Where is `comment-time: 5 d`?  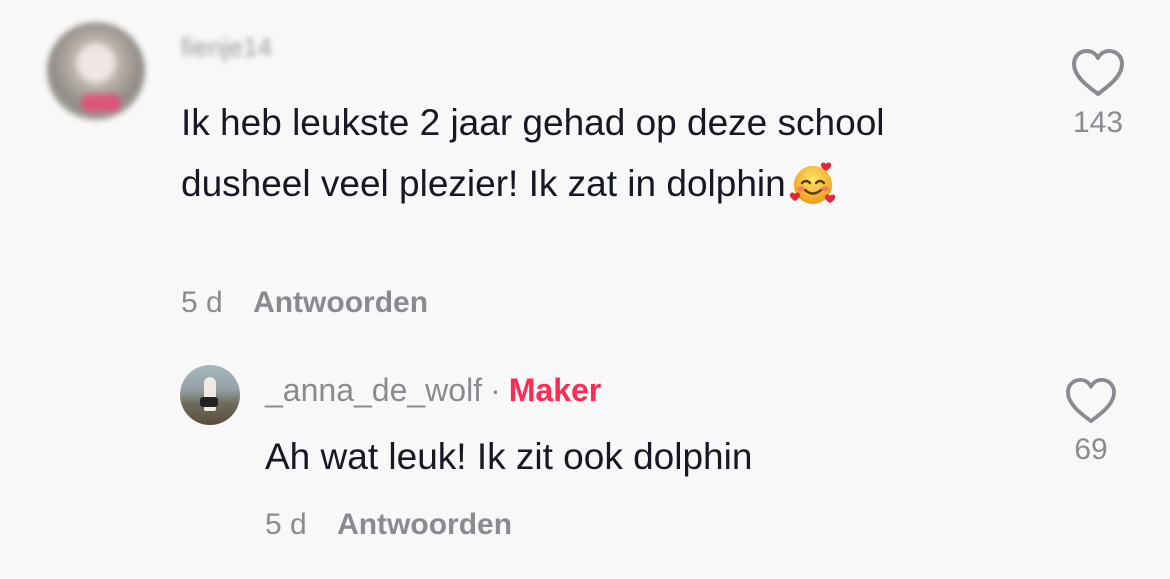 comment-time: 5 d is located at coordinates (202, 302).